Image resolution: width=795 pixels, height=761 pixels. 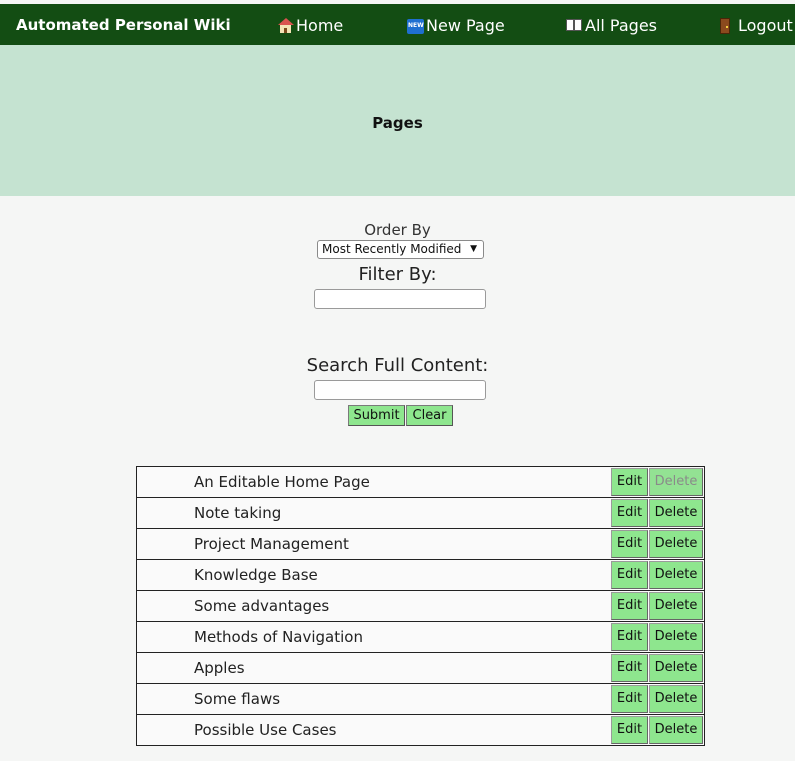 I want to click on home-icon, so click(x=285, y=25).